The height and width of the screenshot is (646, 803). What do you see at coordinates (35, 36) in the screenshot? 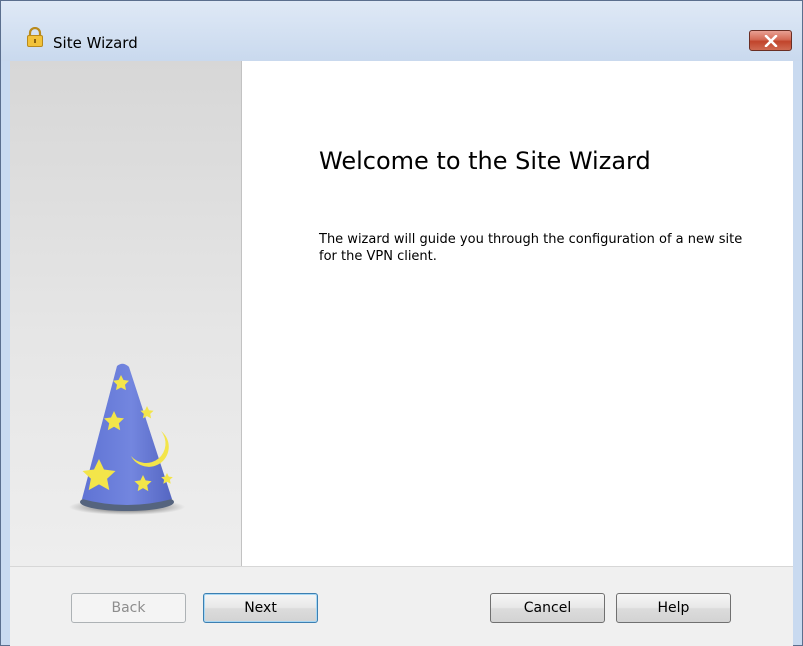
I see `lock-icon` at bounding box center [35, 36].